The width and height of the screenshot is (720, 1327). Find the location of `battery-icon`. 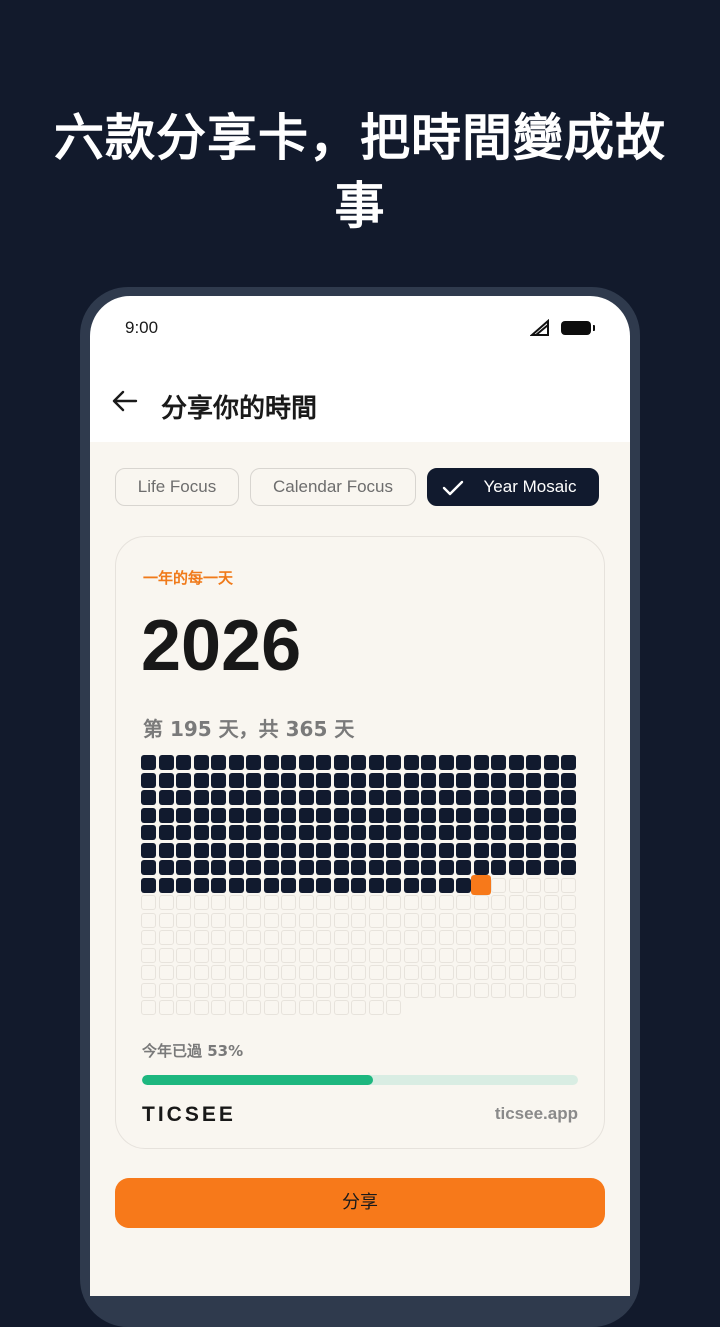

battery-icon is located at coordinates (578, 328).